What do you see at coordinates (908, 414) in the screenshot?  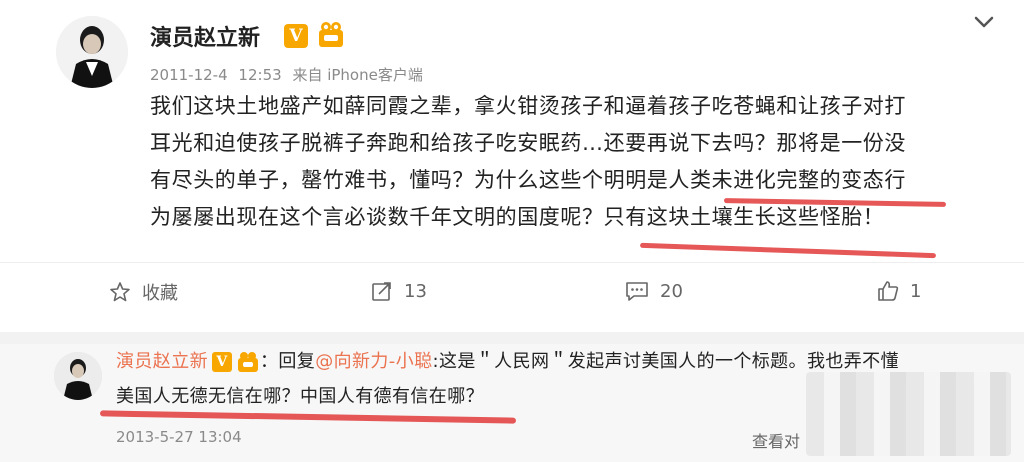 I see `blurred-watermark` at bounding box center [908, 414].